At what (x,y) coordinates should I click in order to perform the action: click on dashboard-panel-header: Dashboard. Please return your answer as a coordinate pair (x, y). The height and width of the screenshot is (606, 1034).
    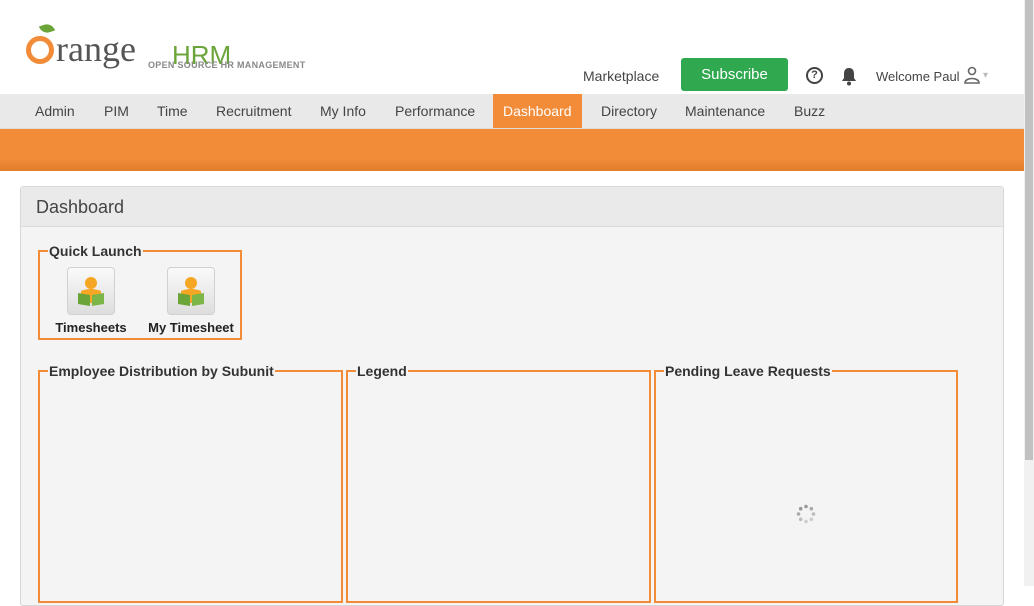
    Looking at the image, I should click on (512, 207).